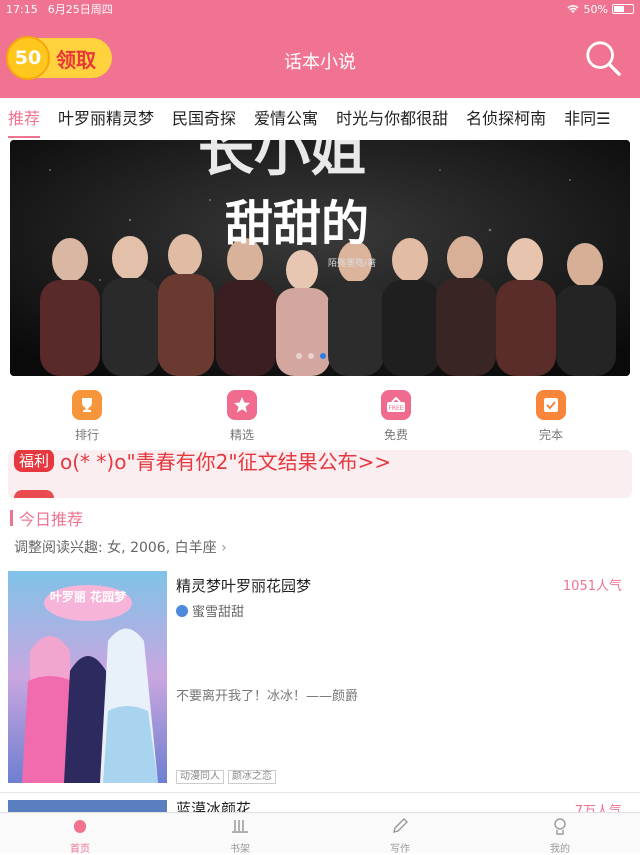  I want to click on book-tag: 动漫同人, so click(200, 777).